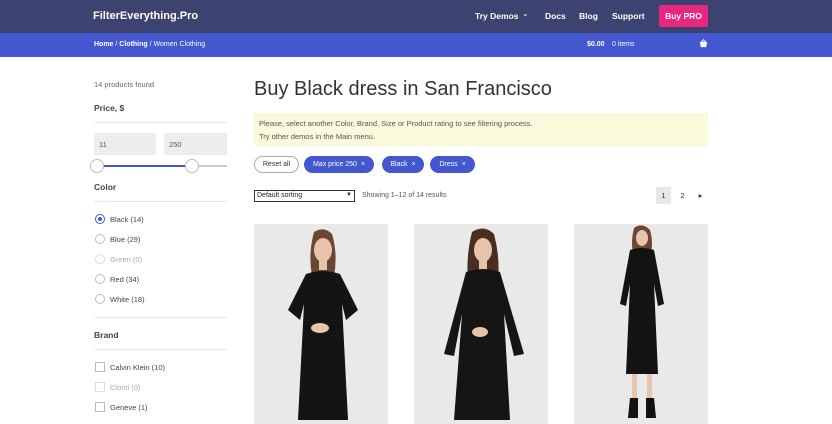 The image size is (832, 424). Describe the element at coordinates (703, 44) in the screenshot. I see `basket-icon` at that location.